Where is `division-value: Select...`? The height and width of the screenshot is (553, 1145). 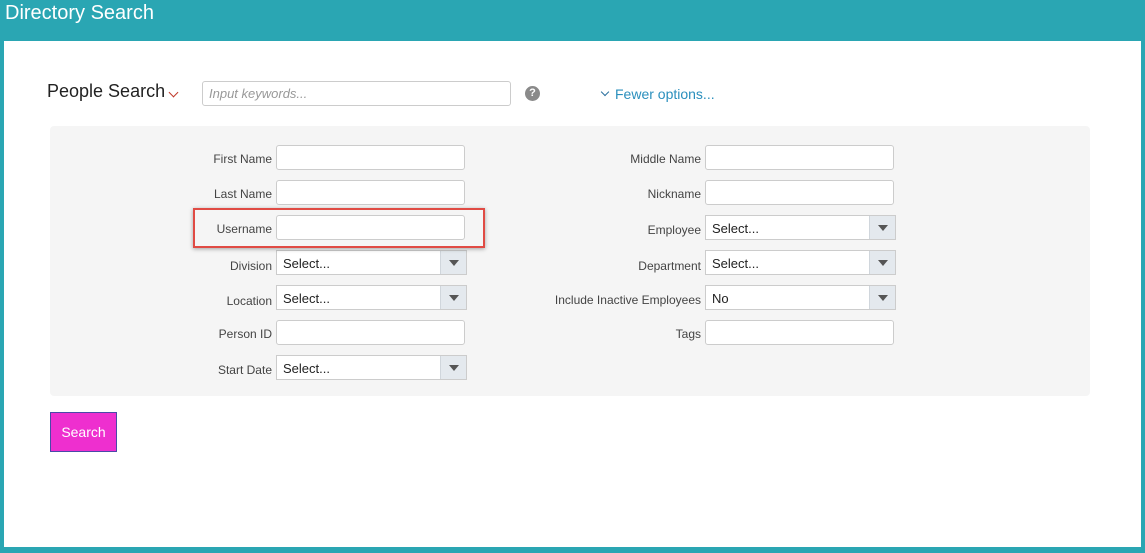 division-value: Select... is located at coordinates (306, 263).